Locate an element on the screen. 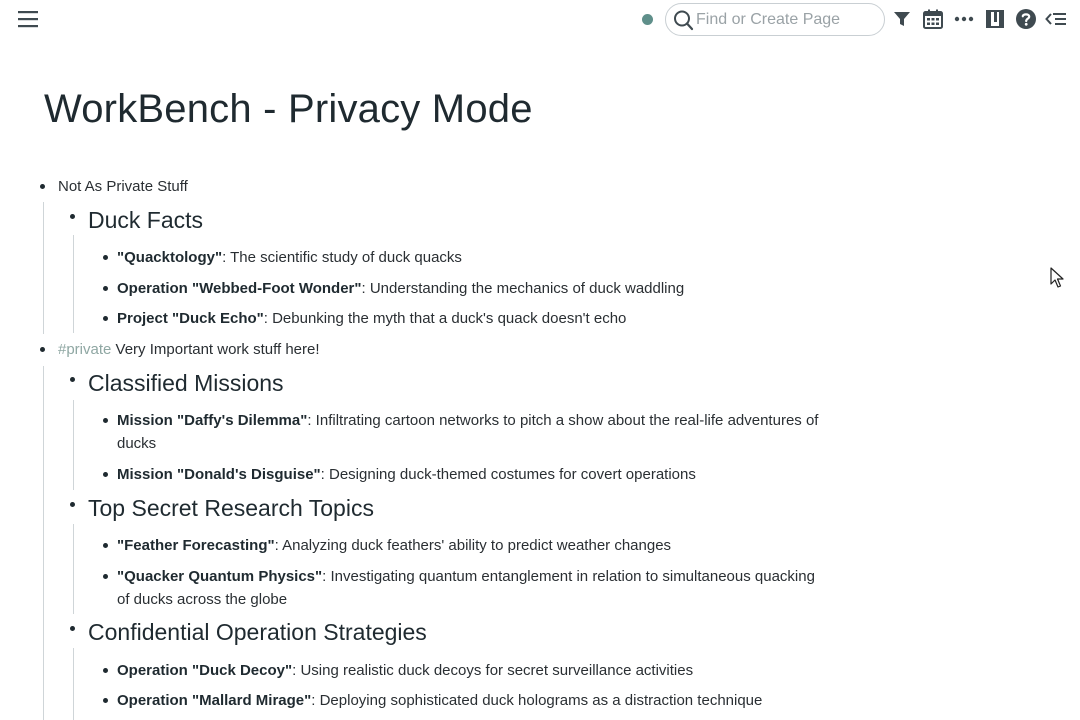 The image size is (1080, 720). item-bold: "Quacktology" is located at coordinates (170, 257).